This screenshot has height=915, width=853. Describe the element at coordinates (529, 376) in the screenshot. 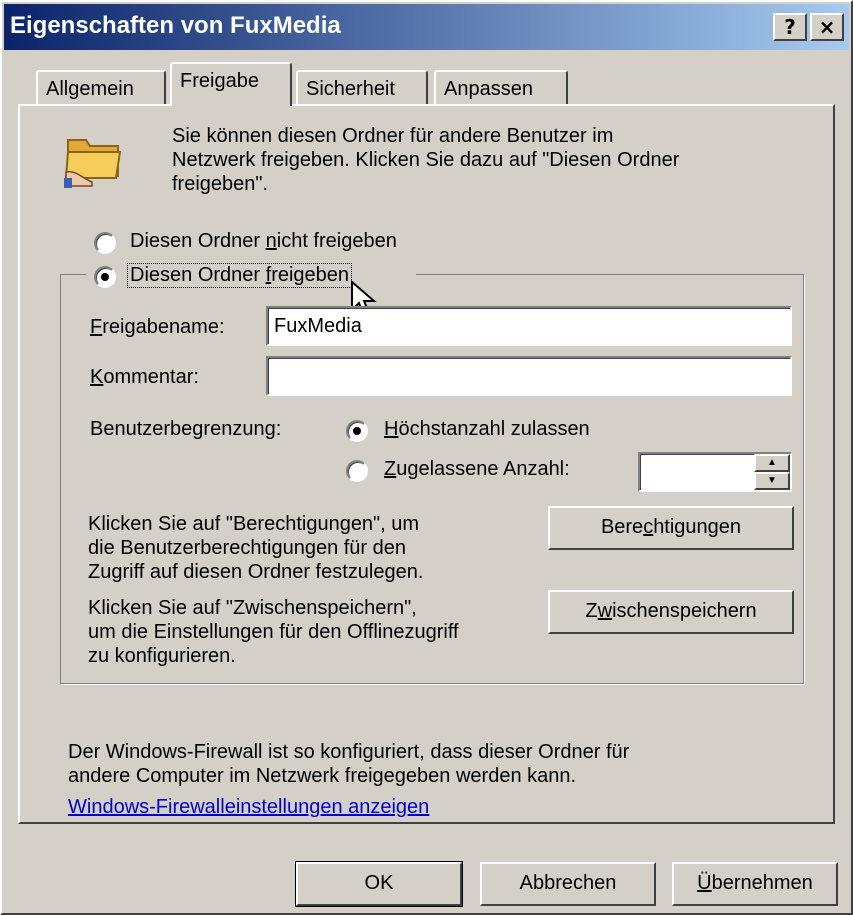

I see `comment-field` at that location.